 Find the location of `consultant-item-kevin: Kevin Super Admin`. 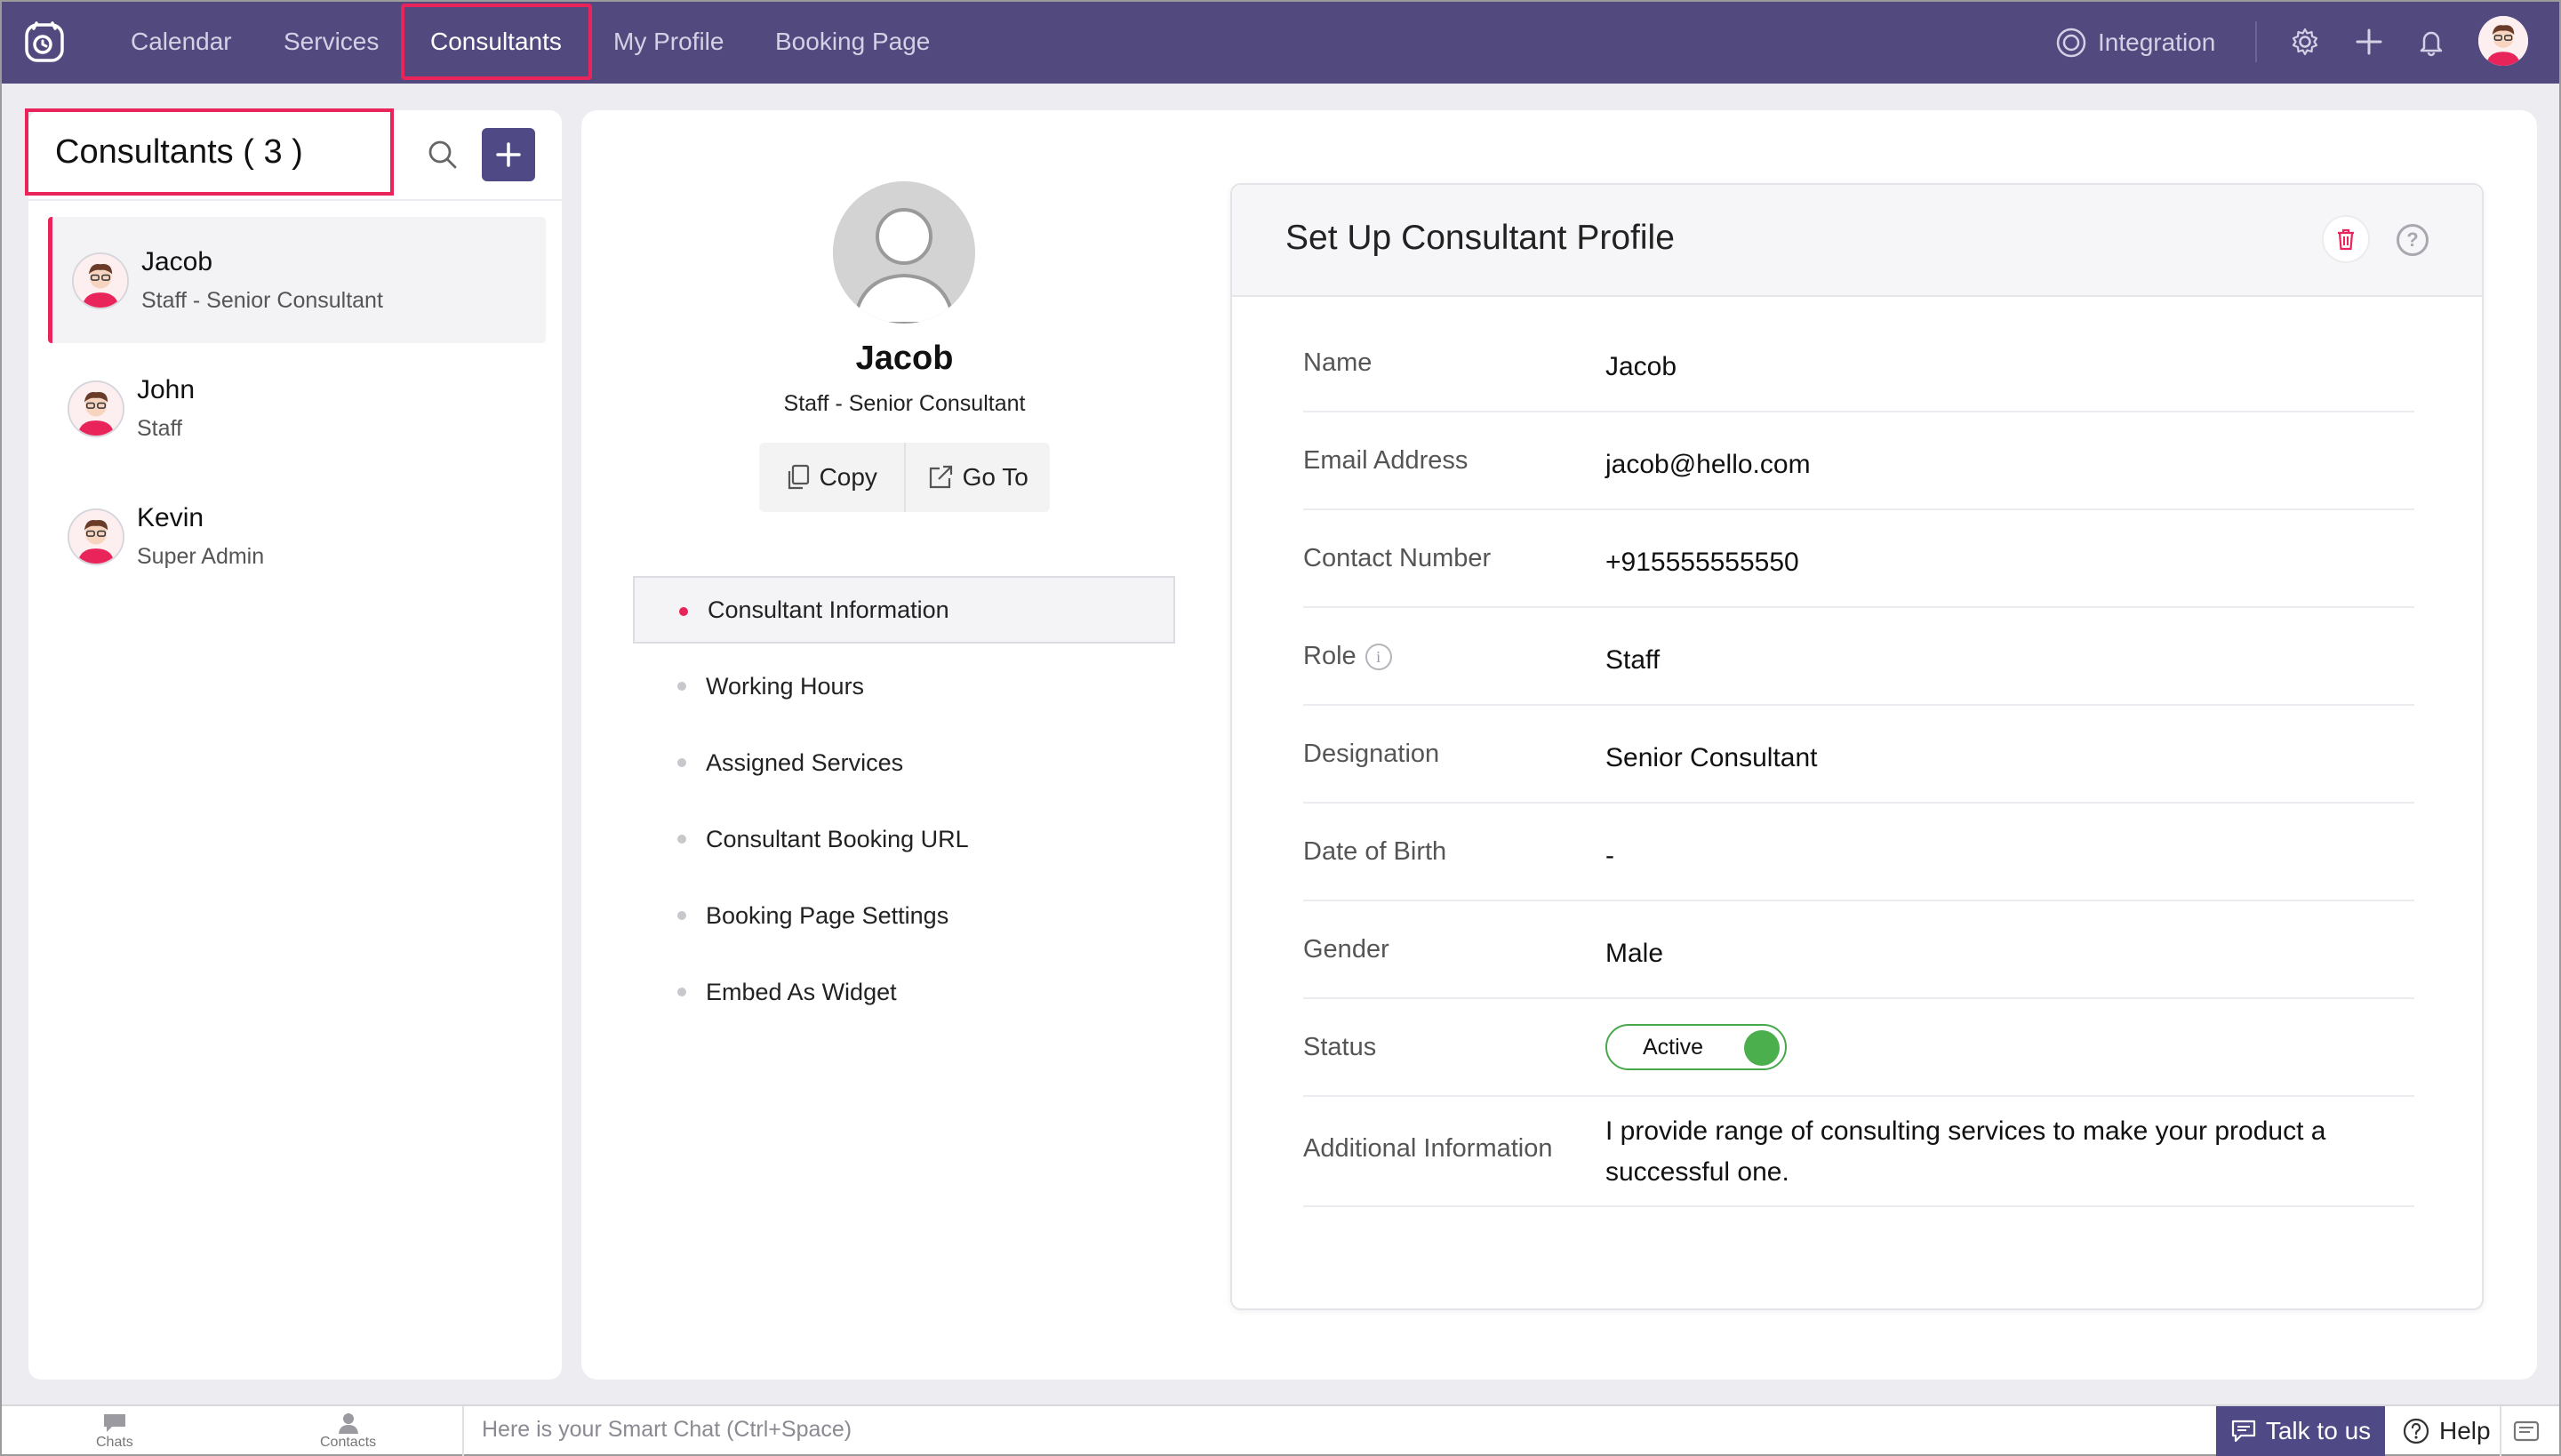

consultant-item-kevin: Kevin Super Admin is located at coordinates (297, 536).